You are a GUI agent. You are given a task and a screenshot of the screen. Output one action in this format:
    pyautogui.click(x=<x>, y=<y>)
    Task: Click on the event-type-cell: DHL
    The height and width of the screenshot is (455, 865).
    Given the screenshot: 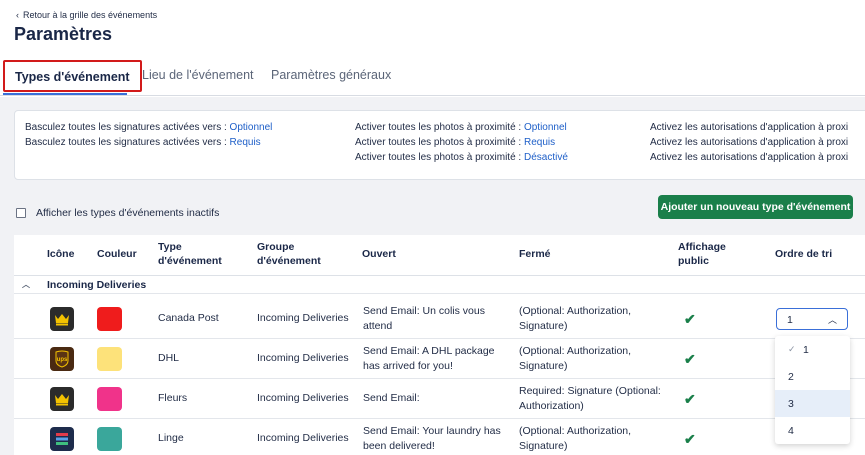 What is the action you would take?
    pyautogui.click(x=169, y=358)
    